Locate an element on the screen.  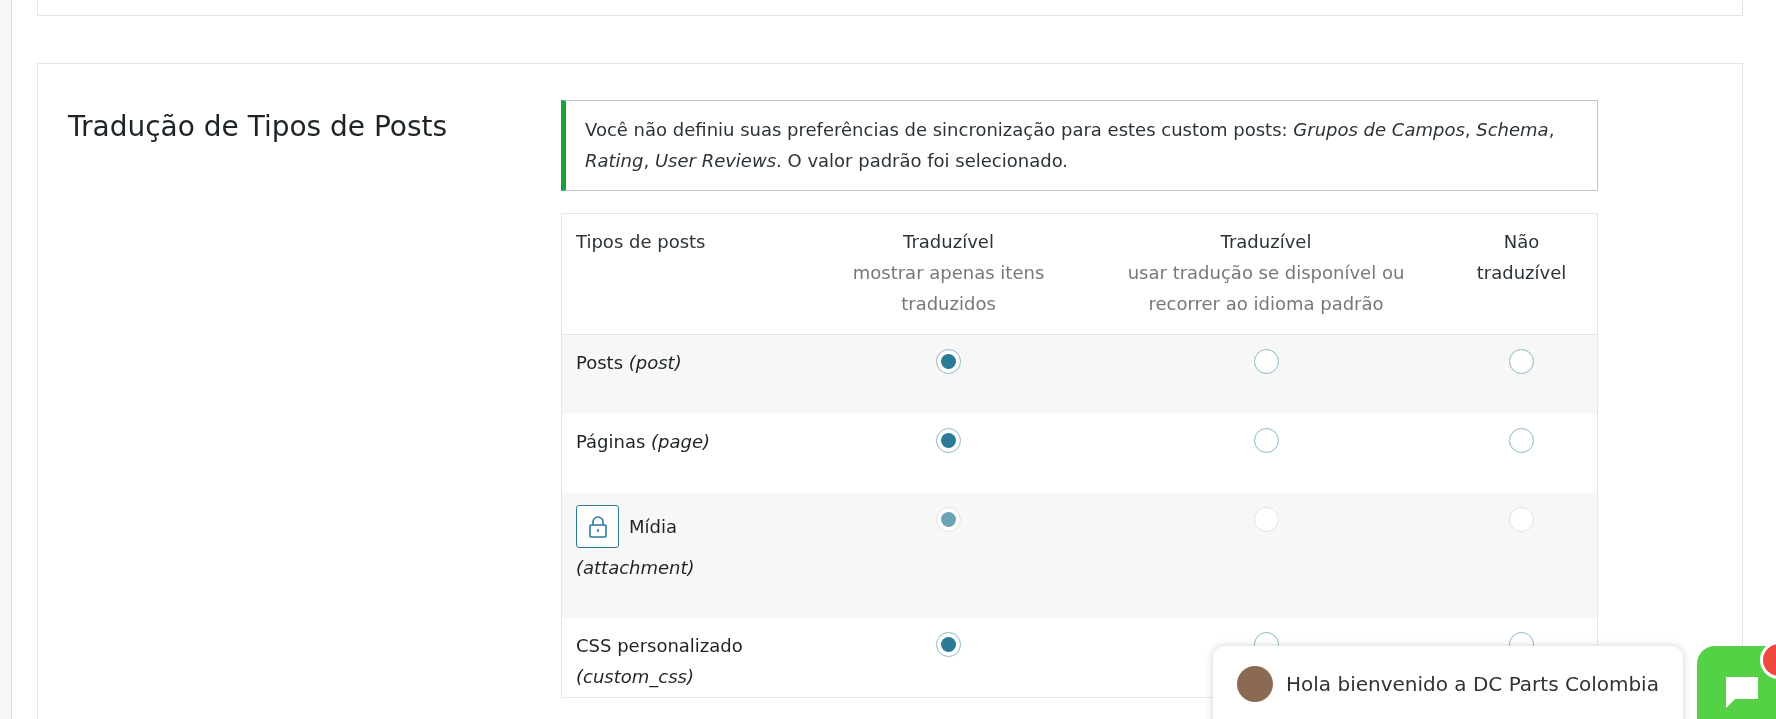
post-type-slug: (attachment) is located at coordinates (636, 568).